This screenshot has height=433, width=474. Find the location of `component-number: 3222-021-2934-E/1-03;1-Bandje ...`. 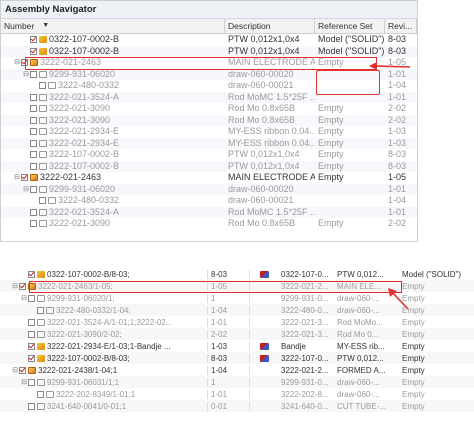

component-number: 3222-021-2934-E/1-03;1-Bandje ... is located at coordinates (109, 346).